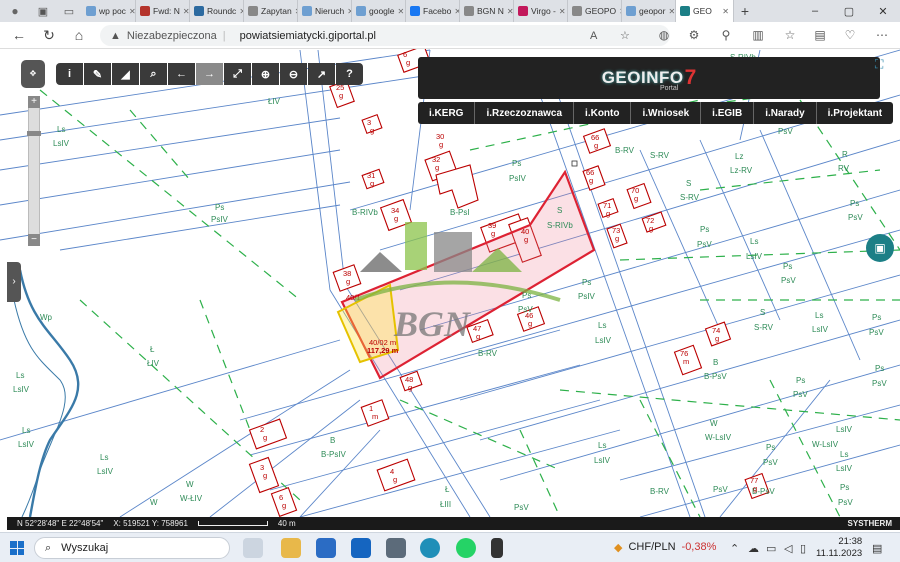 The height and width of the screenshot is (562, 900). Describe the element at coordinates (33, 74) in the screenshot. I see `pan-control: ✥` at that location.